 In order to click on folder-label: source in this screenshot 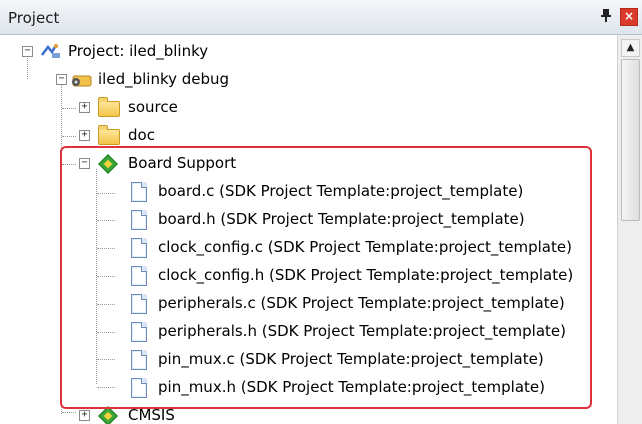, I will do `click(153, 107)`.